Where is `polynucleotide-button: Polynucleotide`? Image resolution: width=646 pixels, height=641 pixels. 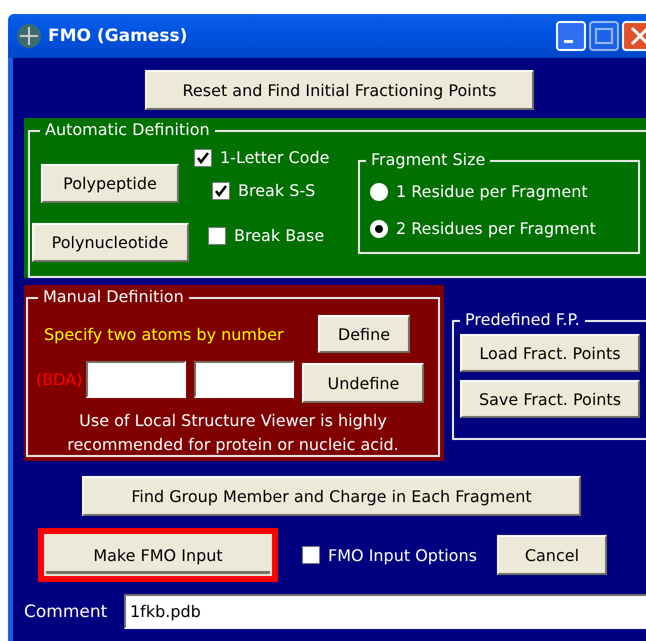 polynucleotide-button: Polynucleotide is located at coordinates (110, 242).